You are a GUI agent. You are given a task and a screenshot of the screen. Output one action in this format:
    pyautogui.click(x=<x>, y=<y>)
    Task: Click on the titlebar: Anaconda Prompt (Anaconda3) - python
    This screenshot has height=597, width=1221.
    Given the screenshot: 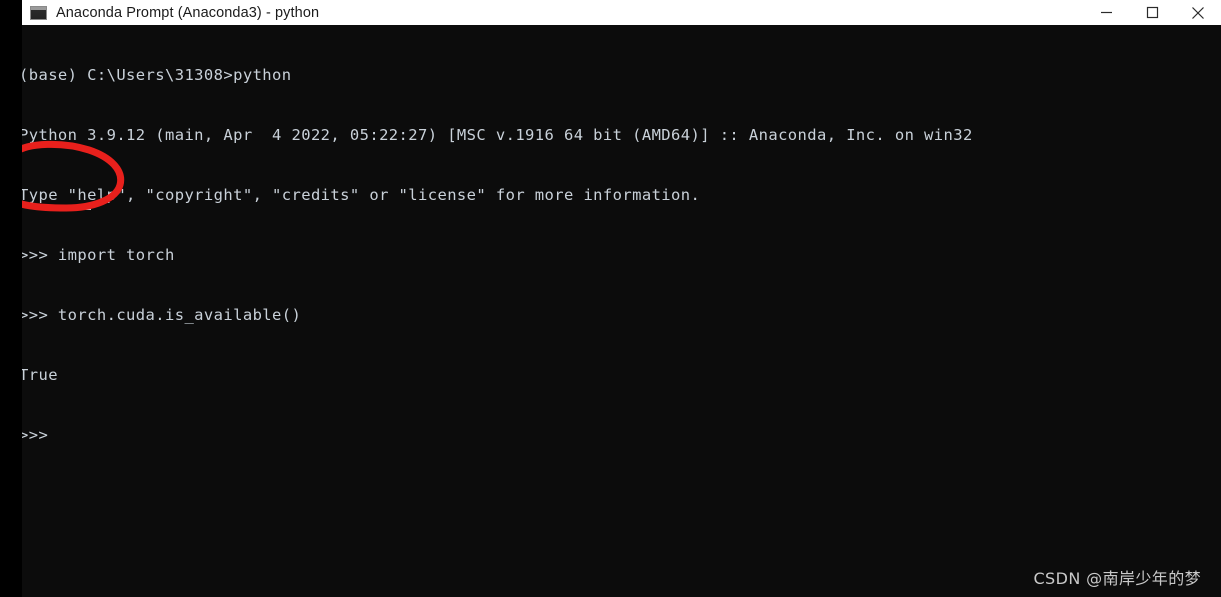 What is the action you would take?
    pyautogui.click(x=621, y=12)
    